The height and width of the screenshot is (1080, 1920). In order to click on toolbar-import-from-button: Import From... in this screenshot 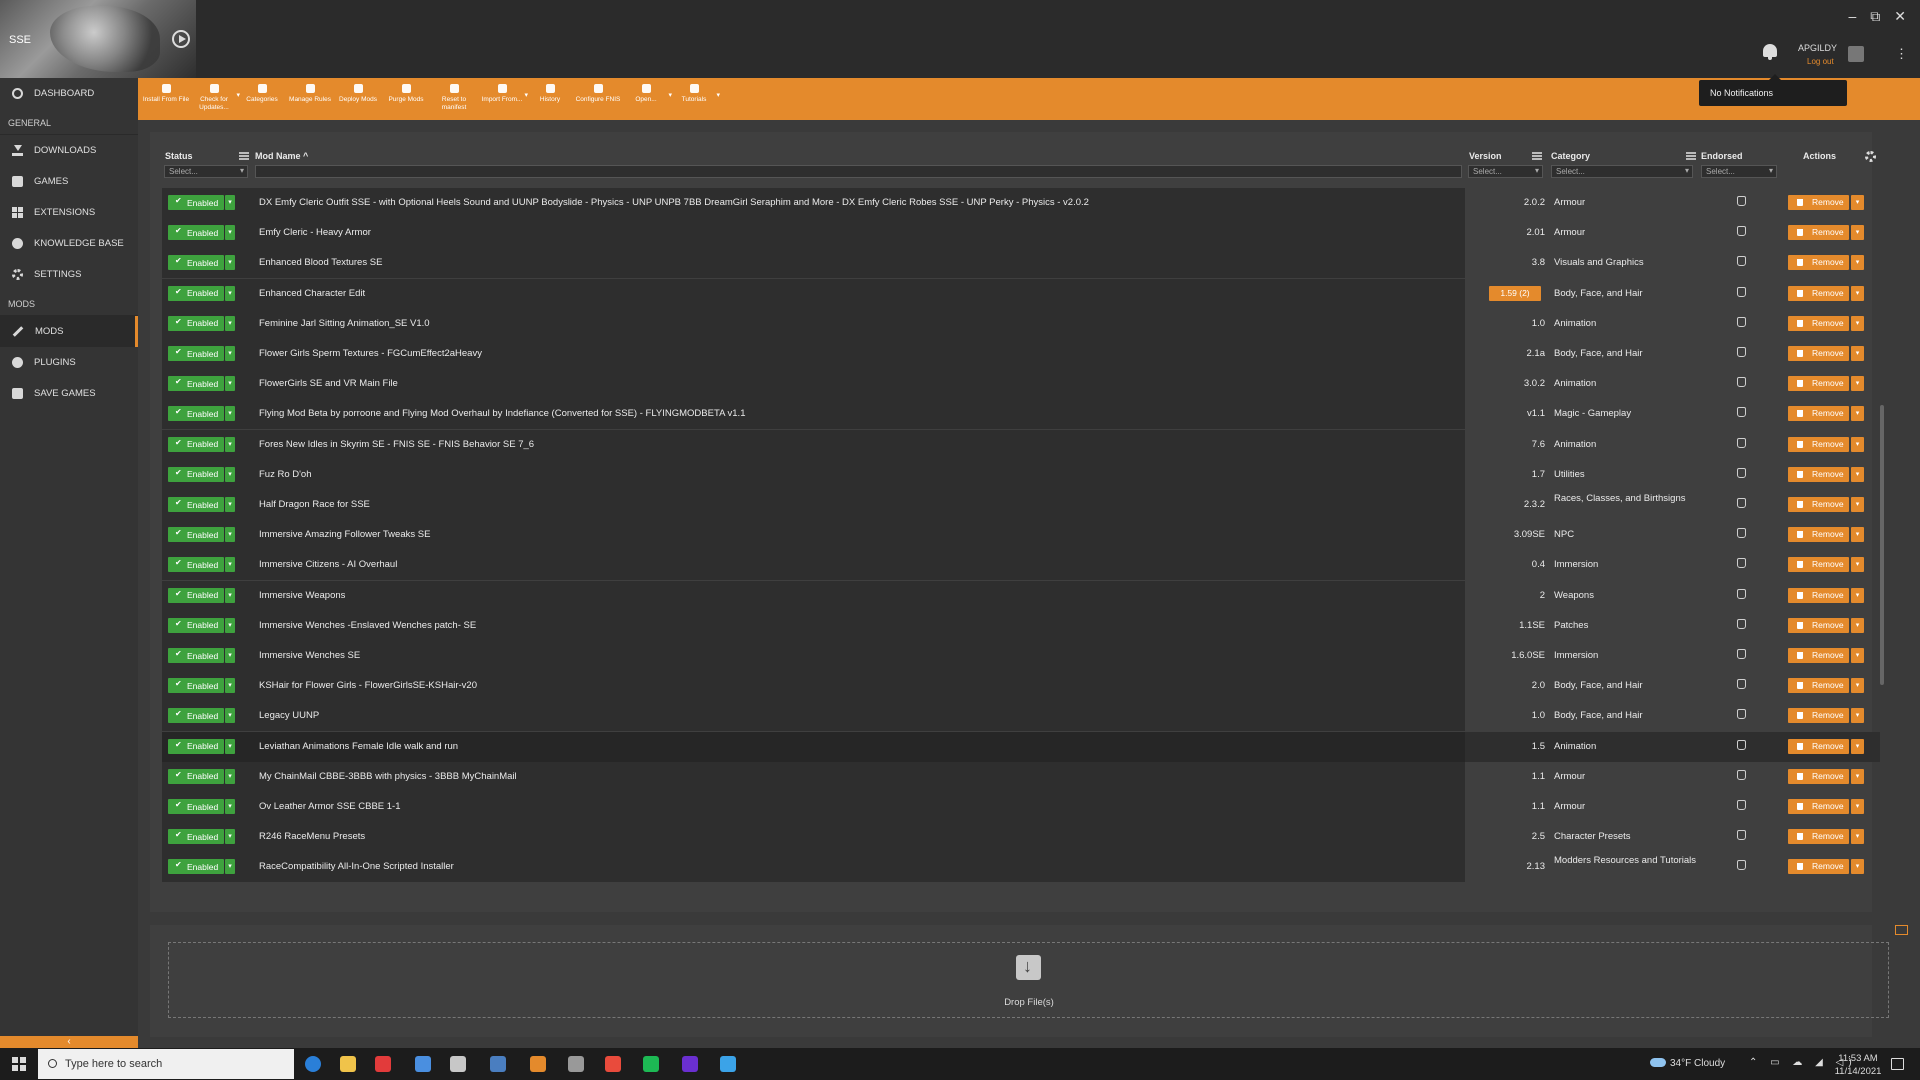, I will do `click(503, 99)`.